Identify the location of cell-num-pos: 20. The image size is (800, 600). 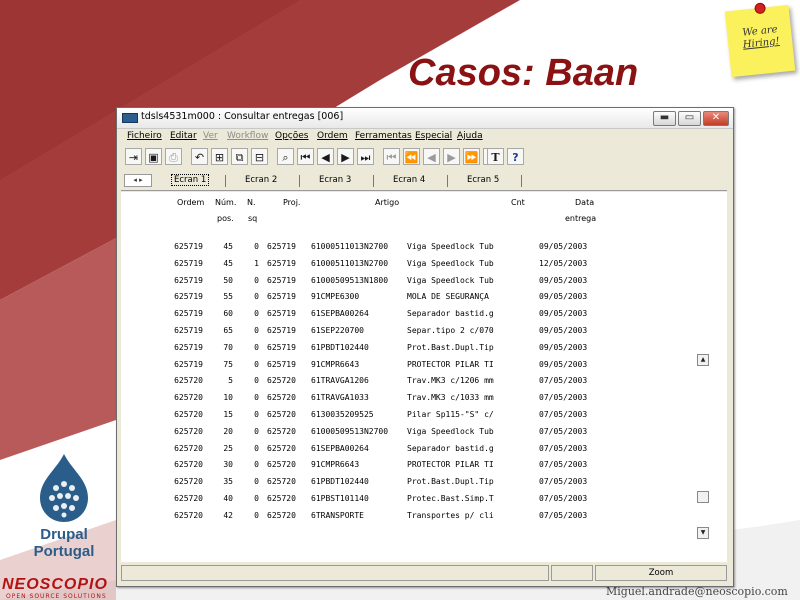
(228, 431).